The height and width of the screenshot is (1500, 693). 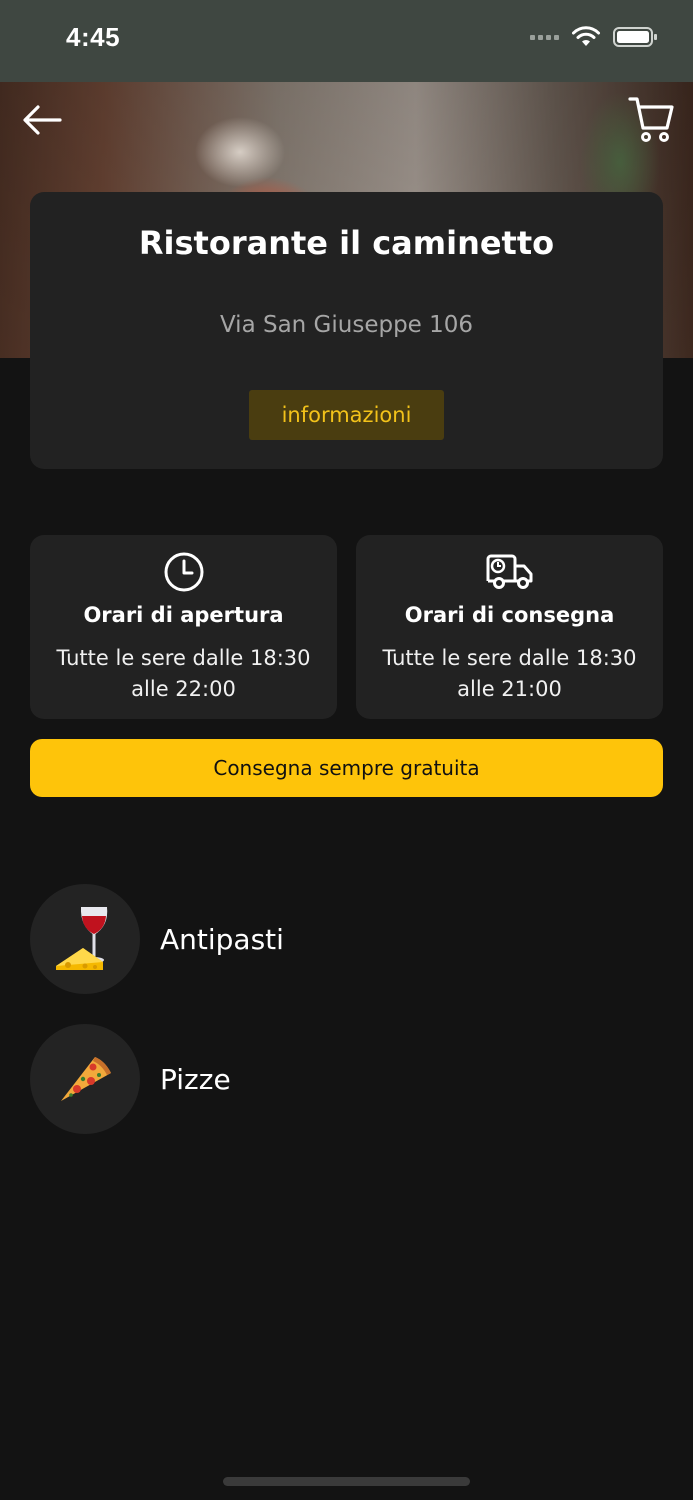 I want to click on status-time: 4:45, so click(x=93, y=37).